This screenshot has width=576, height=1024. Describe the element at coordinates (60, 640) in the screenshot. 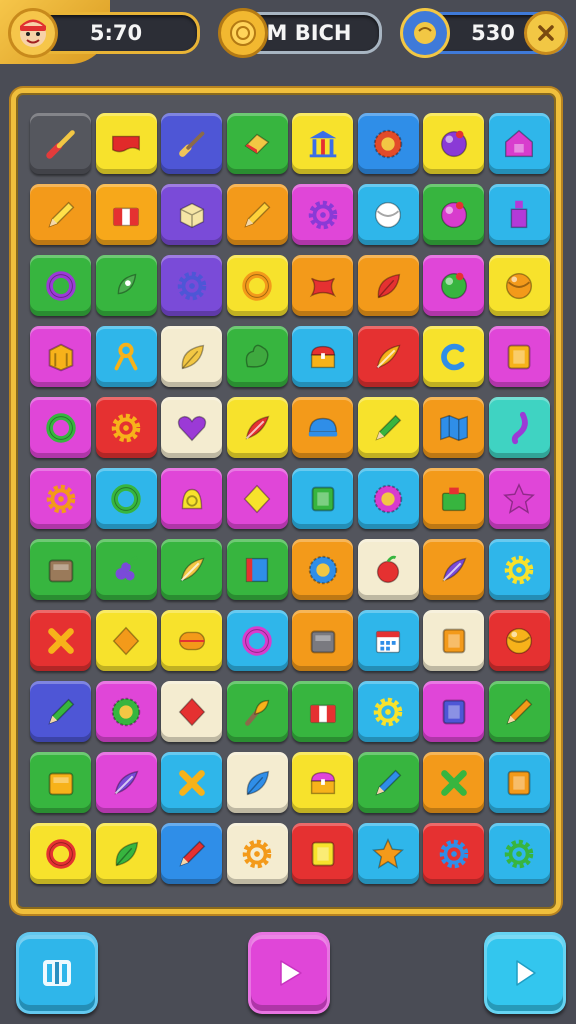

I see `tile-r8-c1` at that location.